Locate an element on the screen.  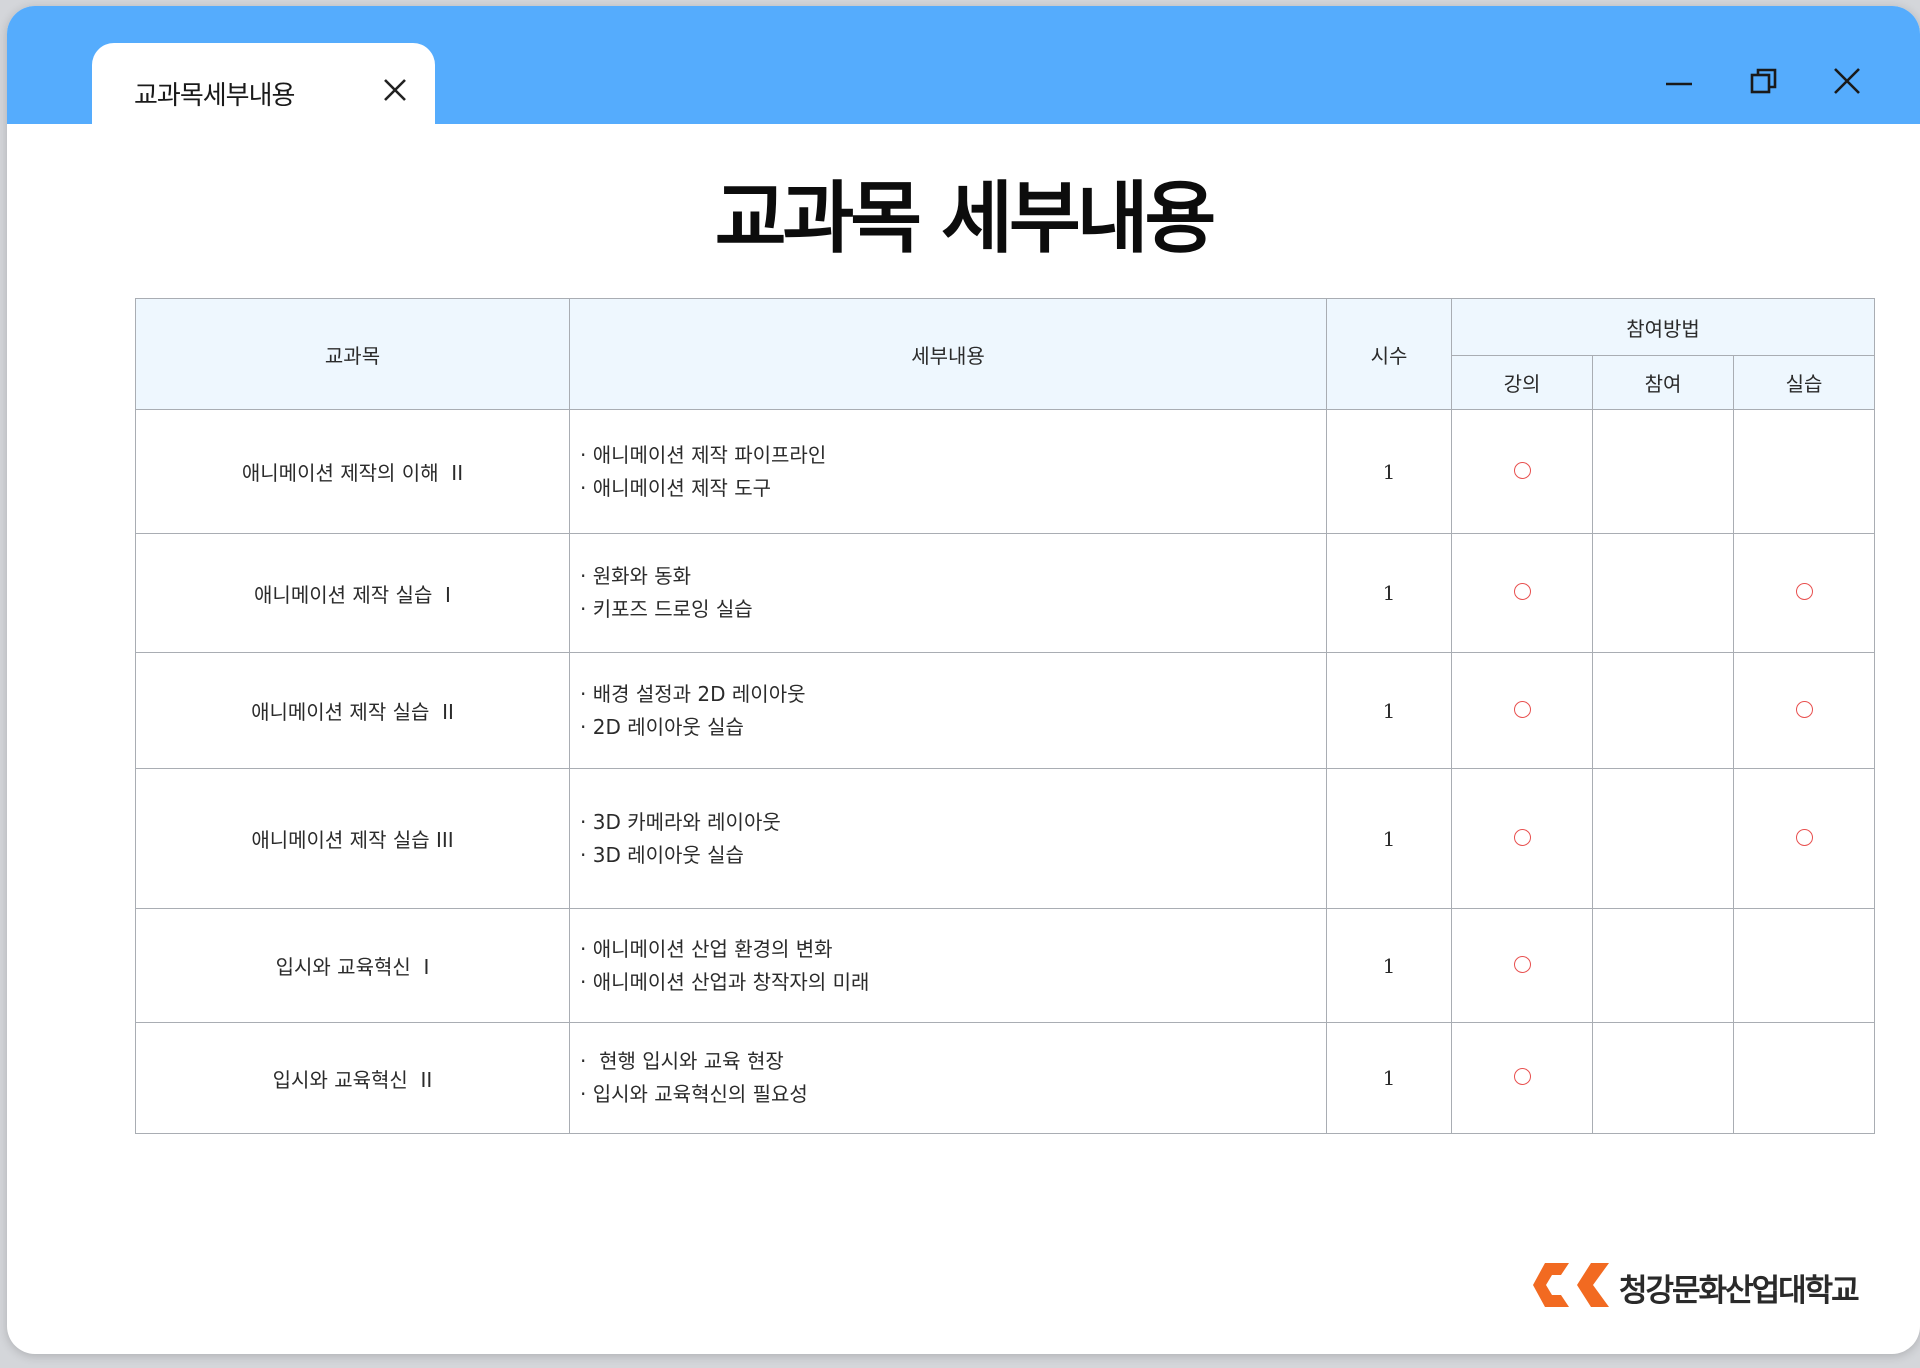
header-hours: 시수 is located at coordinates (1389, 354).